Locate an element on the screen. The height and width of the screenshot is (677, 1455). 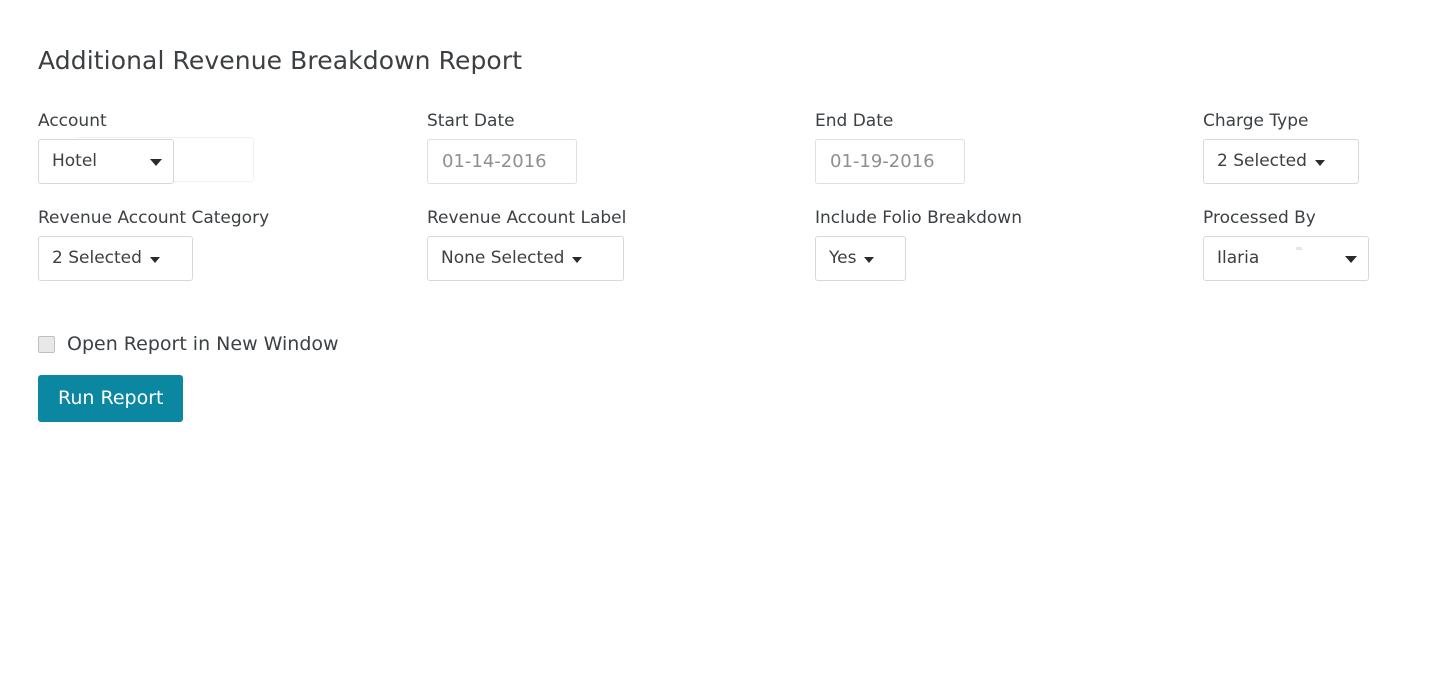
field-processed-by: Processed By Ilaria is located at coordinates (1286, 244).